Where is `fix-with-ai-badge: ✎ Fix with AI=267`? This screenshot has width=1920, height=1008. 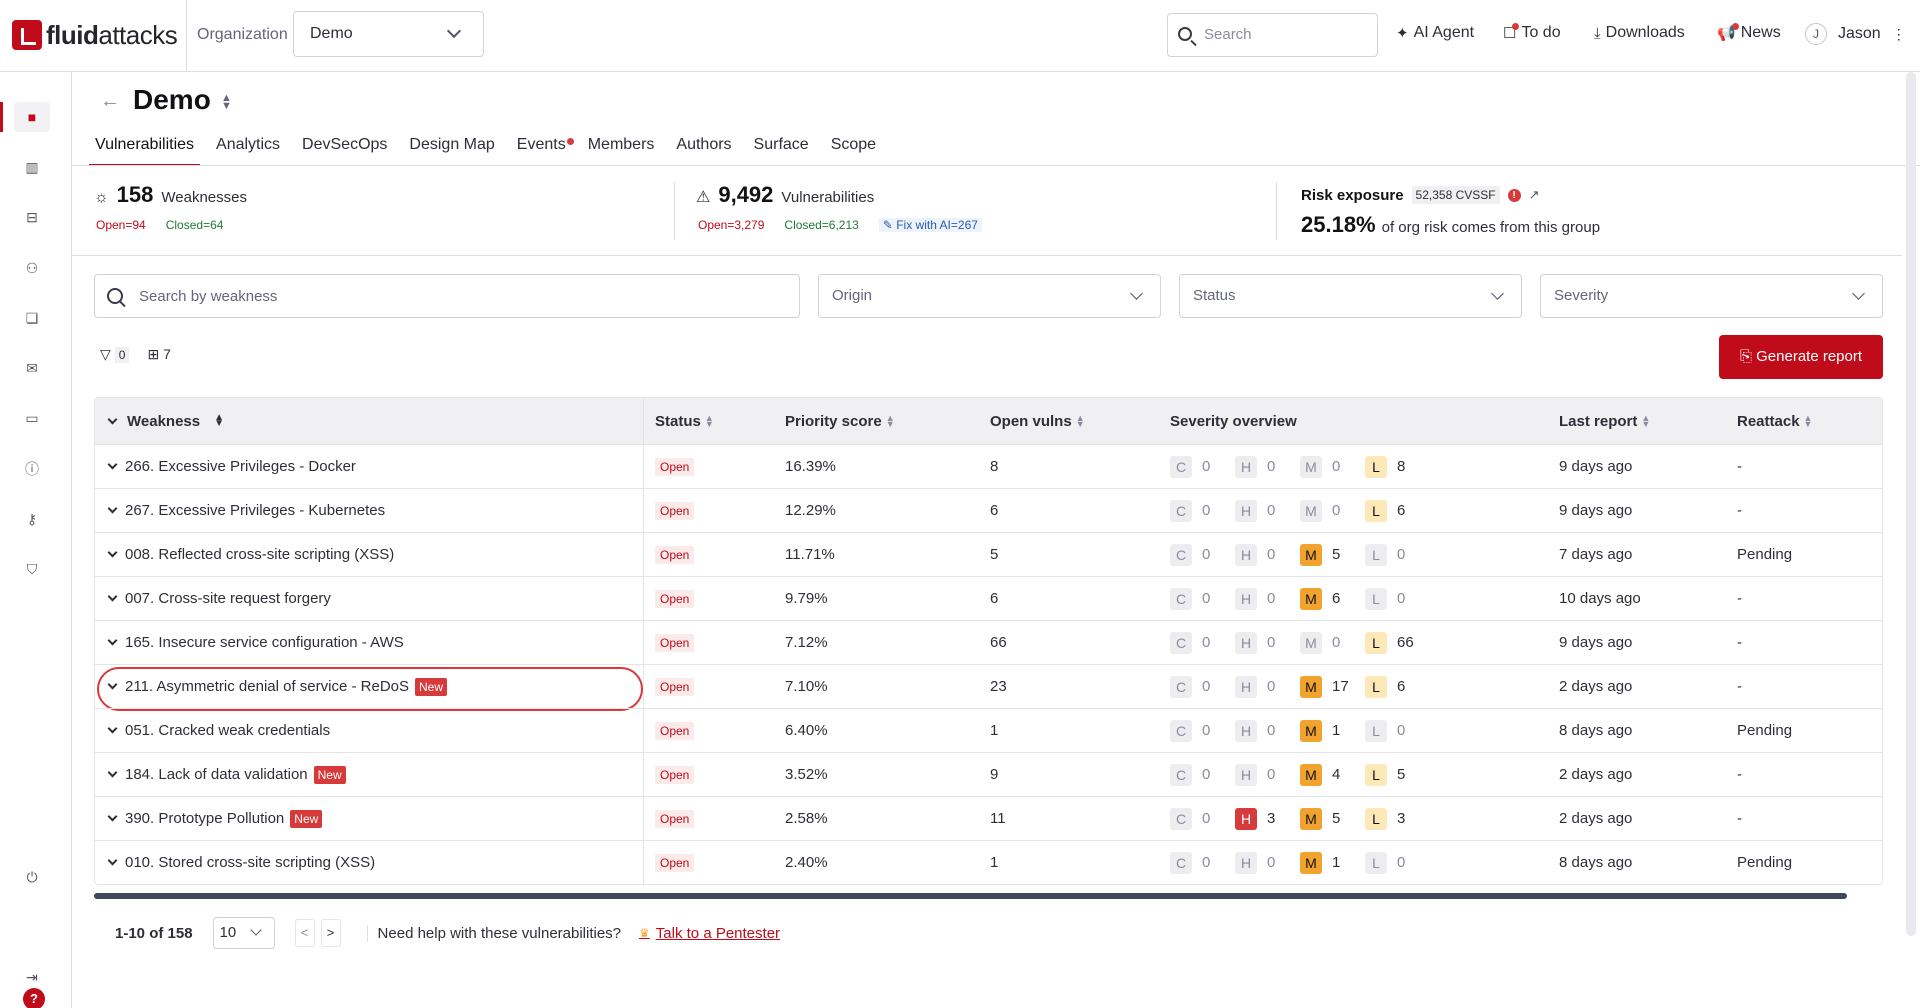 fix-with-ai-badge: ✎ Fix with AI=267 is located at coordinates (930, 225).